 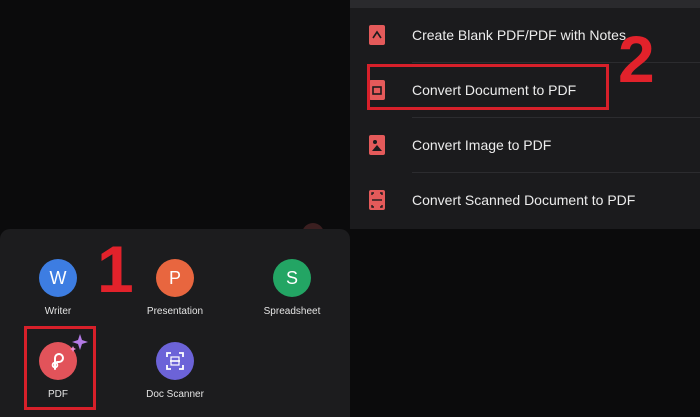 I want to click on presentation-icon-letter: P, so click(x=174, y=277).